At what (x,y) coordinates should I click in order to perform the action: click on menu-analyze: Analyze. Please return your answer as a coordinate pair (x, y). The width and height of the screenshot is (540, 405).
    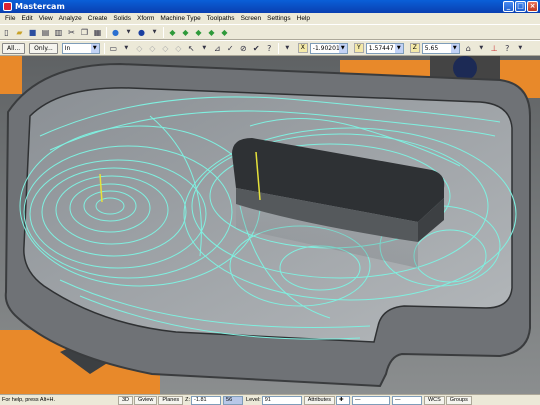
    Looking at the image, I should click on (70, 18).